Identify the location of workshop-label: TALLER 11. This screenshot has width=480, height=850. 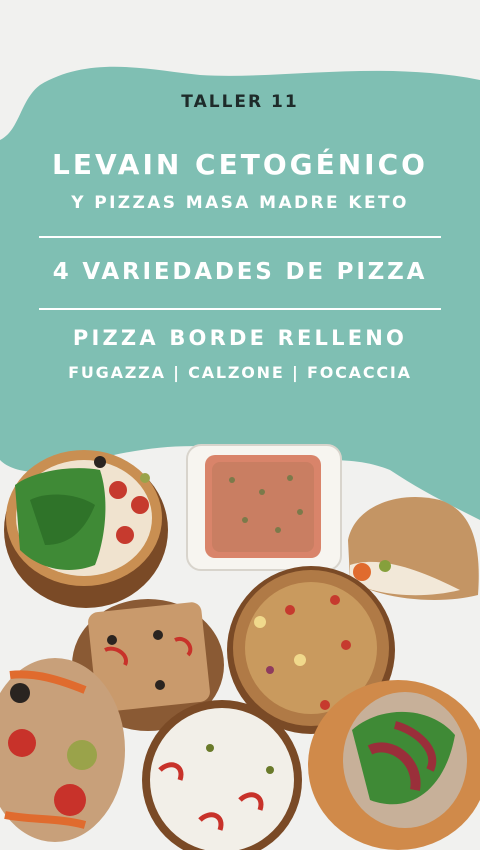
(240, 102).